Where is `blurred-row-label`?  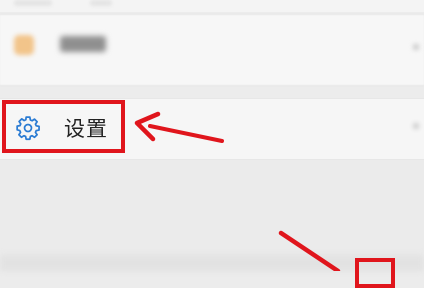 blurred-row-label is located at coordinates (83, 44).